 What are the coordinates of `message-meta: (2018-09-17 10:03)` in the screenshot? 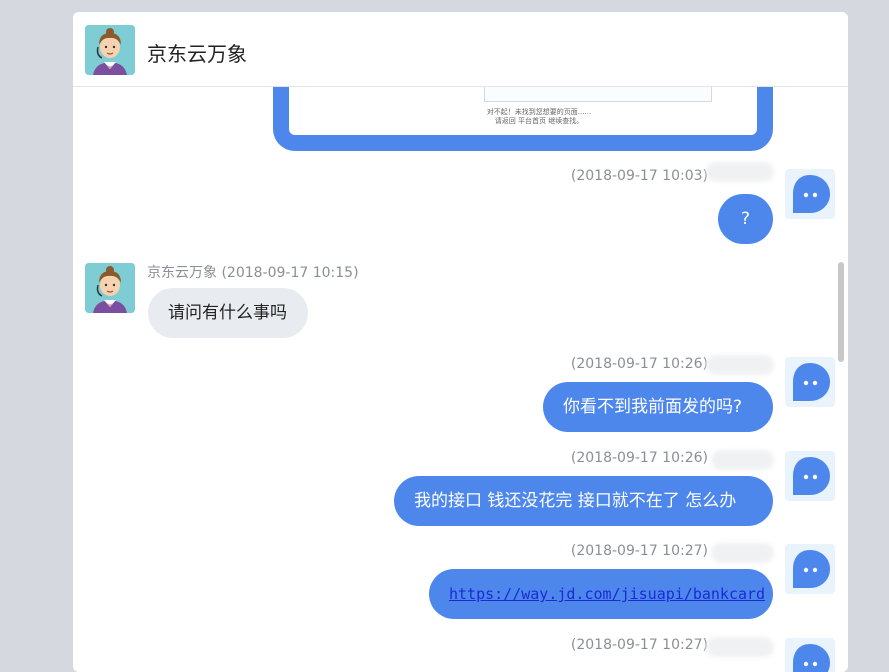 It's located at (639, 176).